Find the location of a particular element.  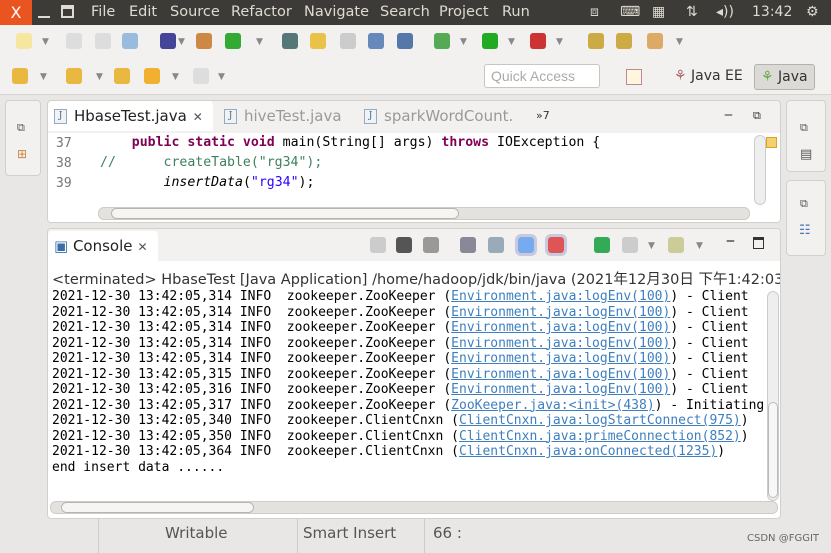

menu-edit: Edit is located at coordinates (143, 12).